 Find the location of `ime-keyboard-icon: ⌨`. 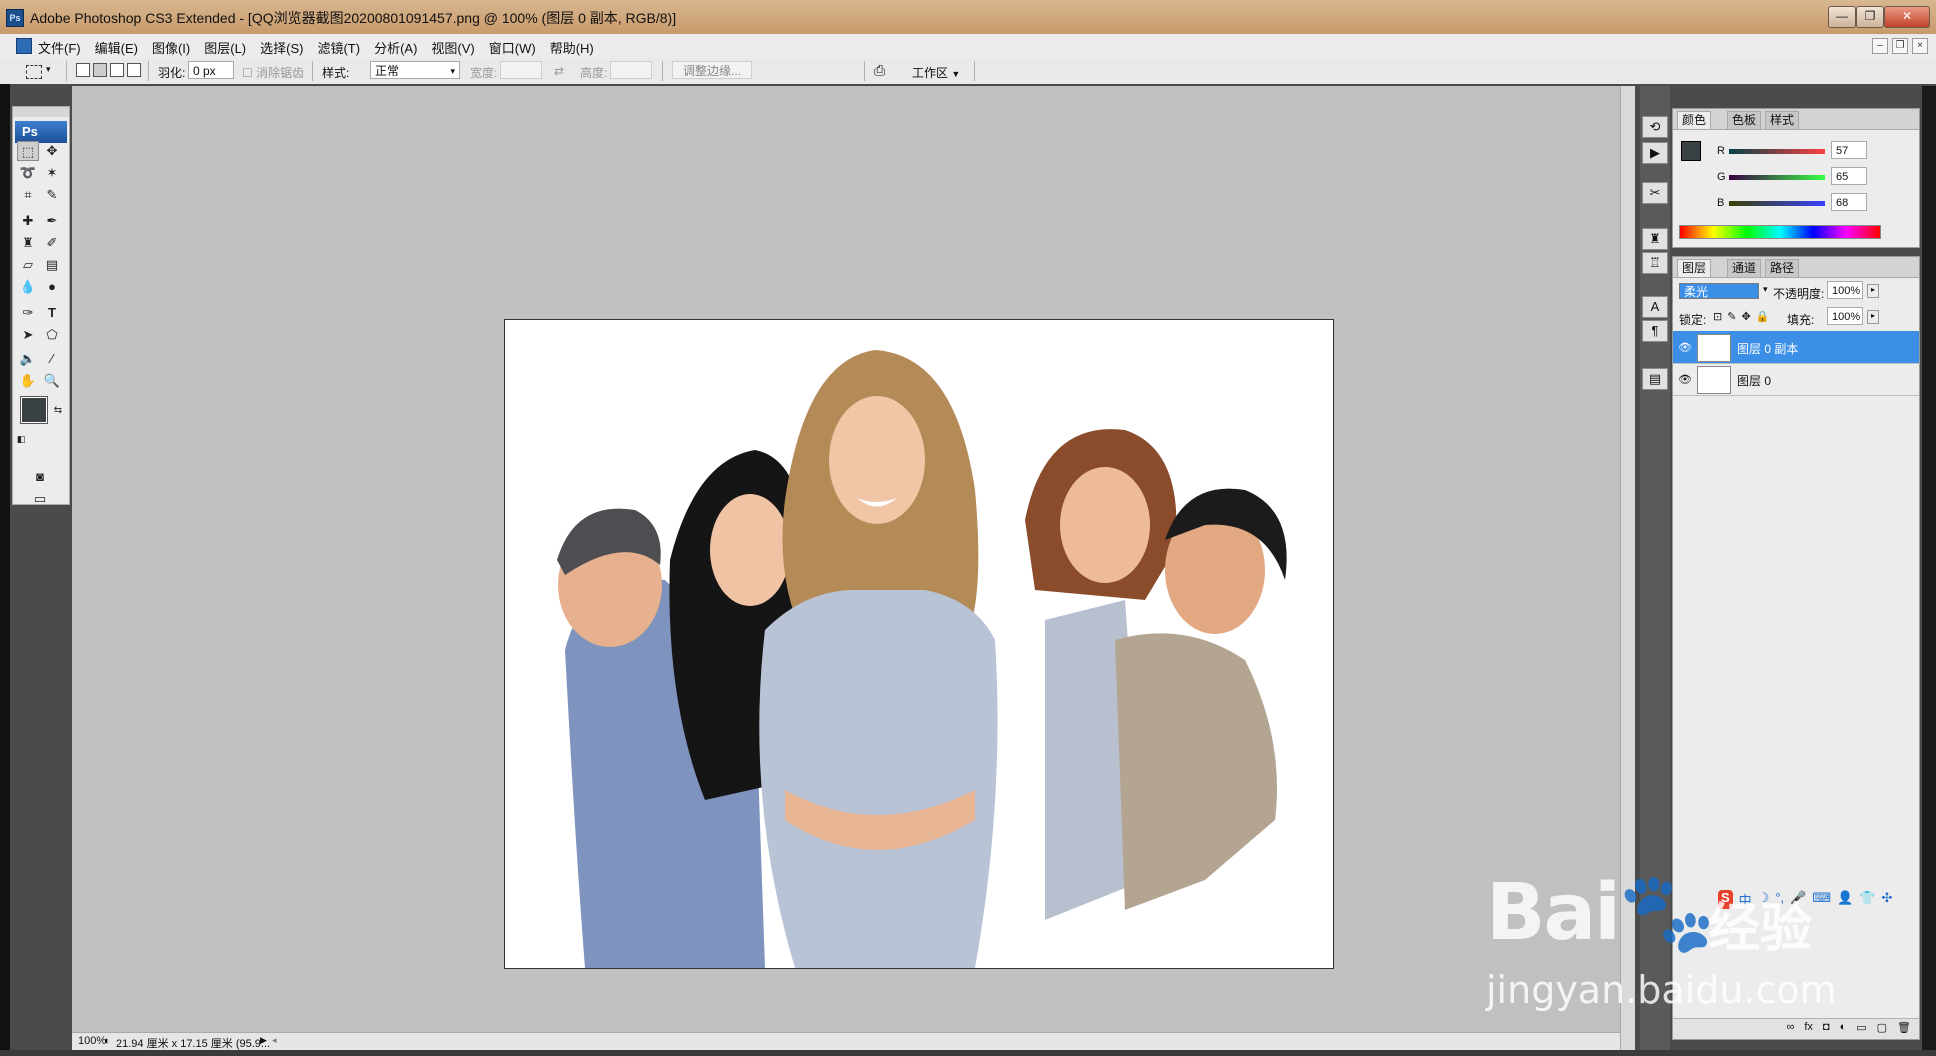

ime-keyboard-icon: ⌨ is located at coordinates (1821, 899).